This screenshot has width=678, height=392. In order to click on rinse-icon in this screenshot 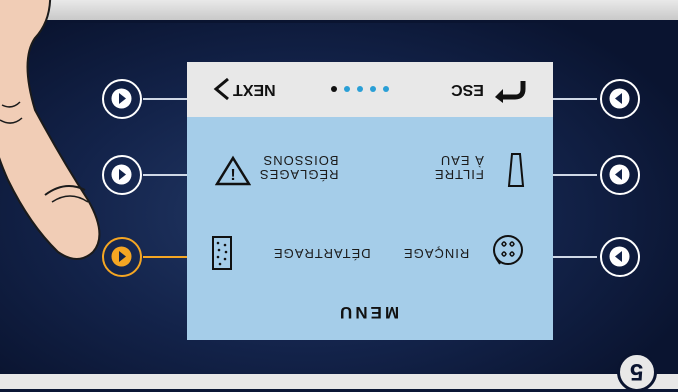, I will do `click(508, 250)`.